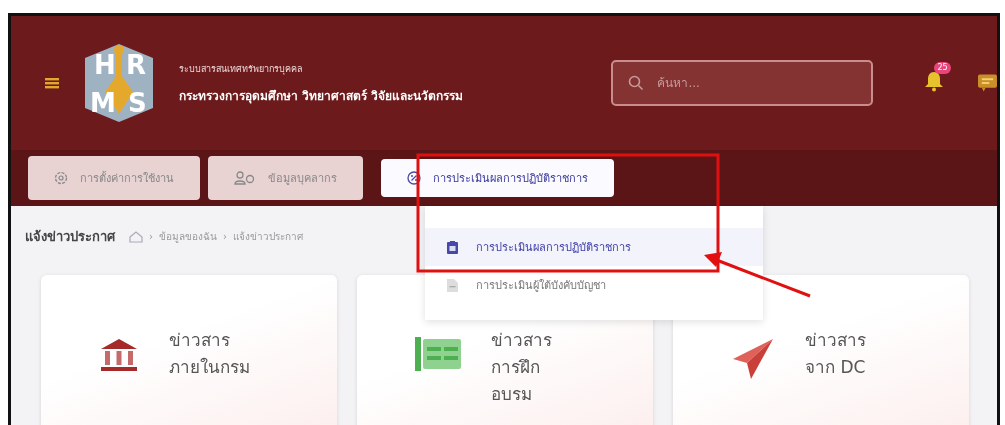 This screenshot has width=1005, height=425. What do you see at coordinates (497, 178) in the screenshot?
I see `nav-tab: การประเมินผลการปฏิบัติราชการ` at bounding box center [497, 178].